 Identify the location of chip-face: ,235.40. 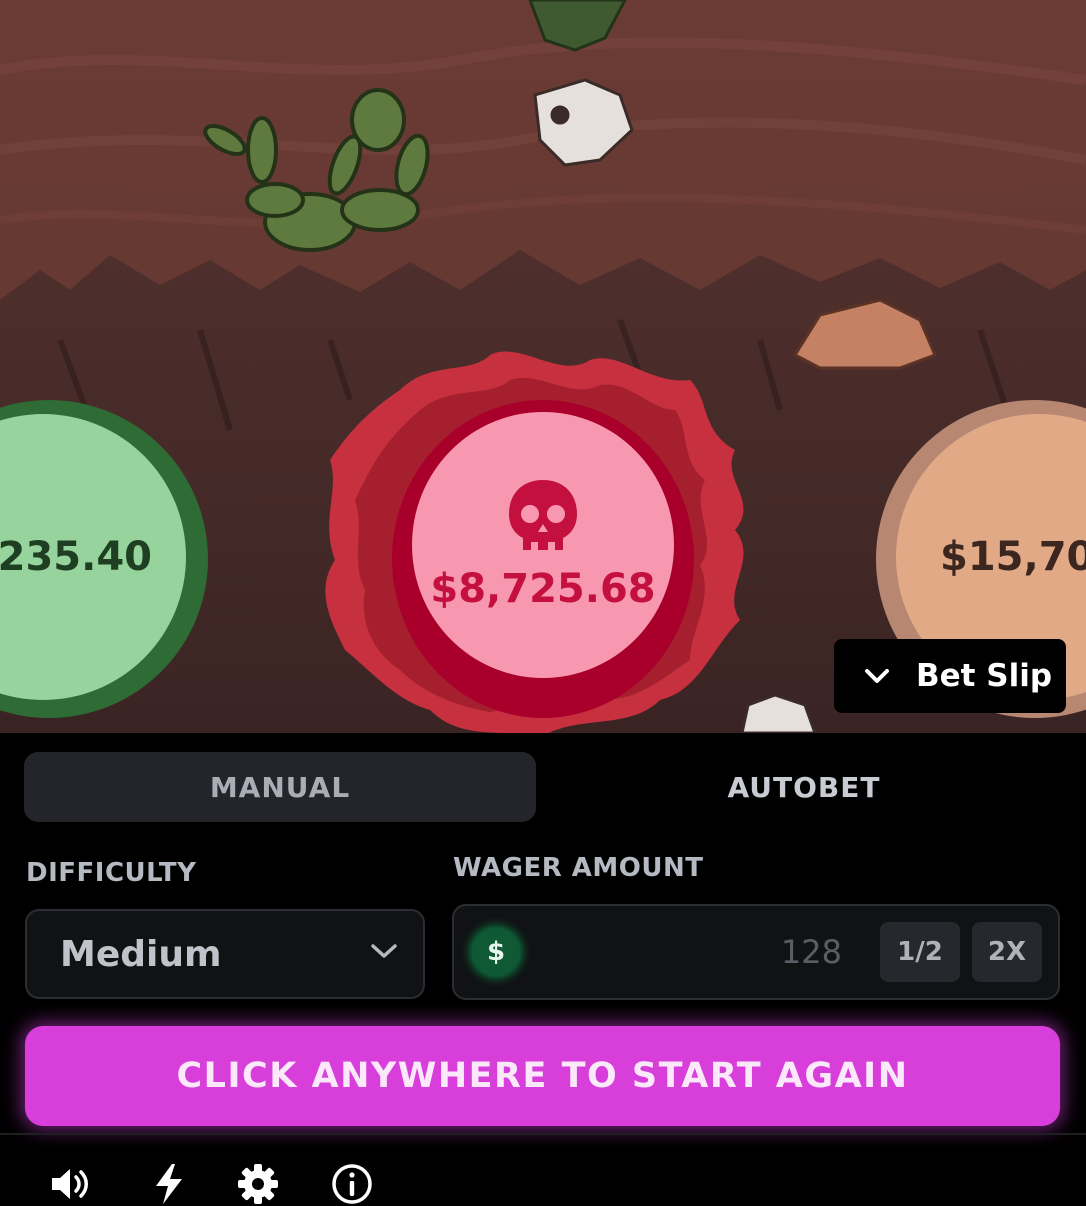
(93, 557).